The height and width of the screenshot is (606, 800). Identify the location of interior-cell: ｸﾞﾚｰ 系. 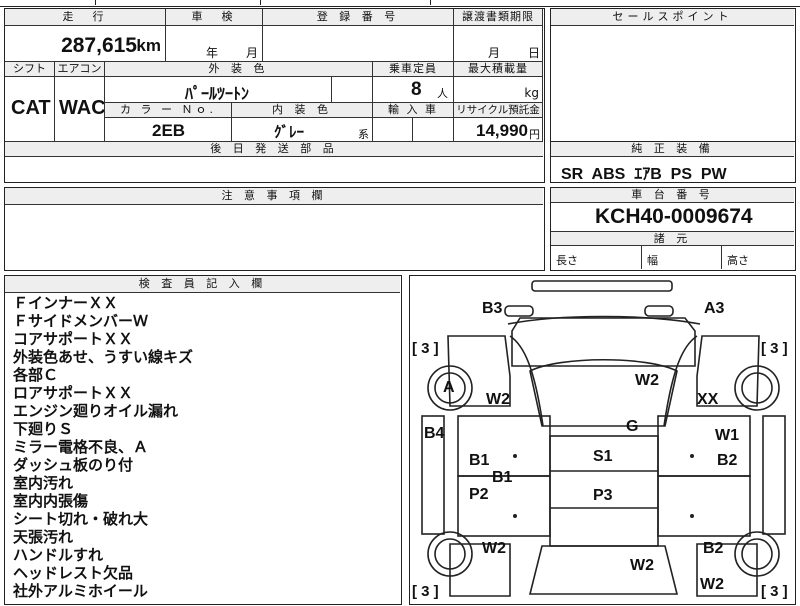
(302, 130).